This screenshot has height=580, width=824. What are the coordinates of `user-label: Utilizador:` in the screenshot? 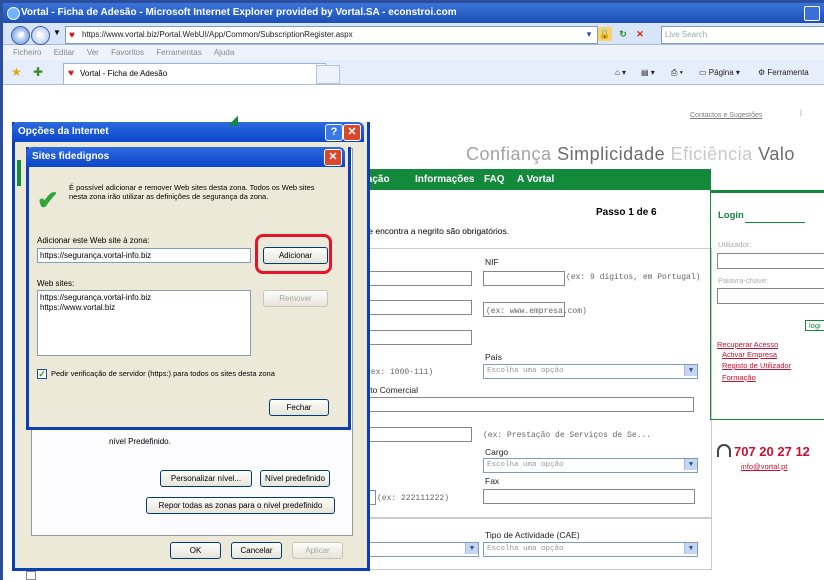 It's located at (735, 244).